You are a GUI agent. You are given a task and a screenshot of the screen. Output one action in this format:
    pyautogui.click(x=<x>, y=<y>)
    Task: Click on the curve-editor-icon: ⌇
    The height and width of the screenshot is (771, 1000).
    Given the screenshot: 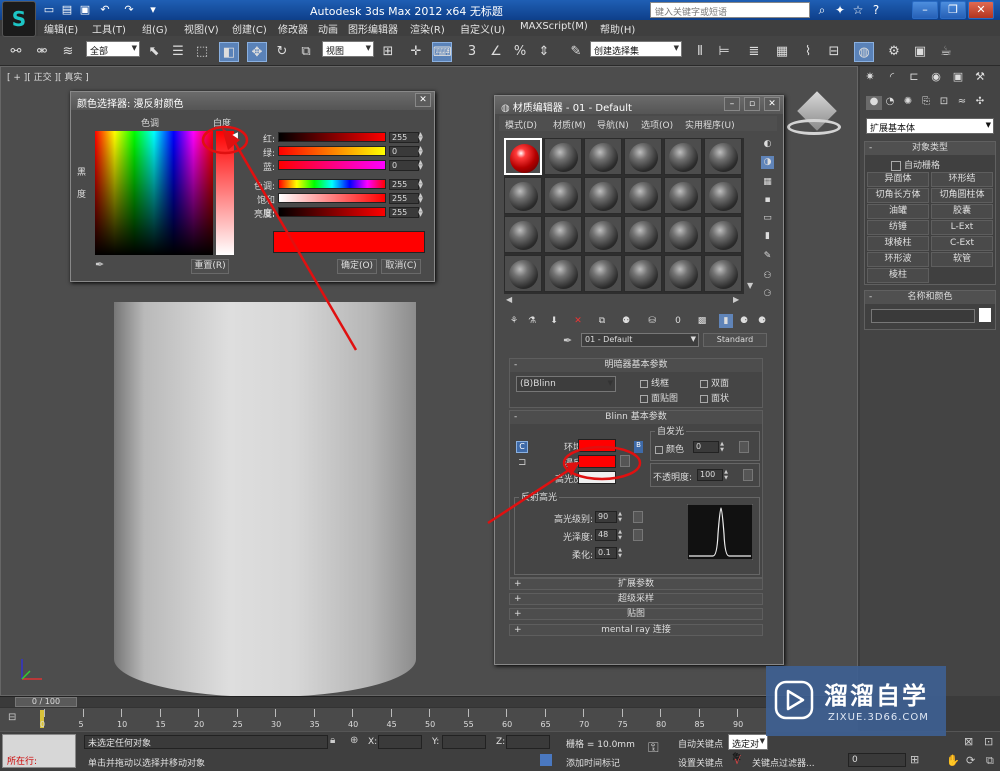 What is the action you would take?
    pyautogui.click(x=808, y=52)
    